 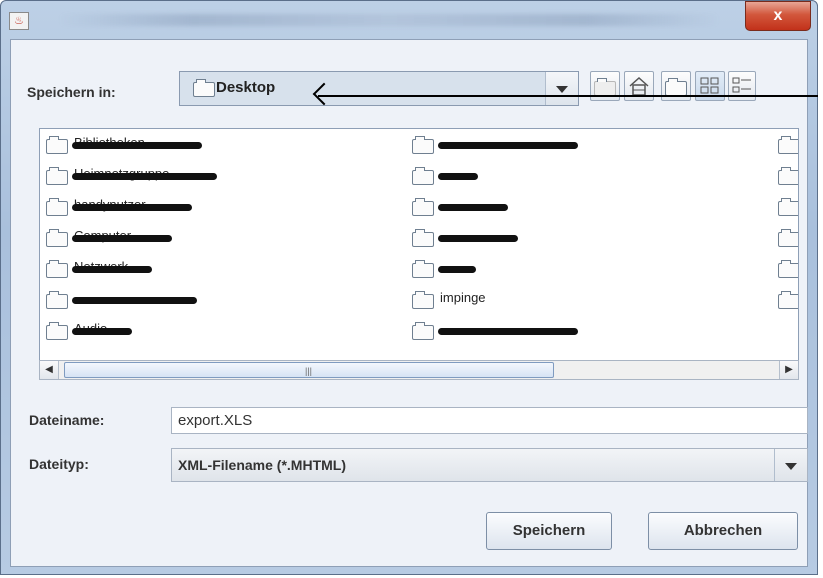 I want to click on scroll-thumb: |||, so click(x=309, y=370).